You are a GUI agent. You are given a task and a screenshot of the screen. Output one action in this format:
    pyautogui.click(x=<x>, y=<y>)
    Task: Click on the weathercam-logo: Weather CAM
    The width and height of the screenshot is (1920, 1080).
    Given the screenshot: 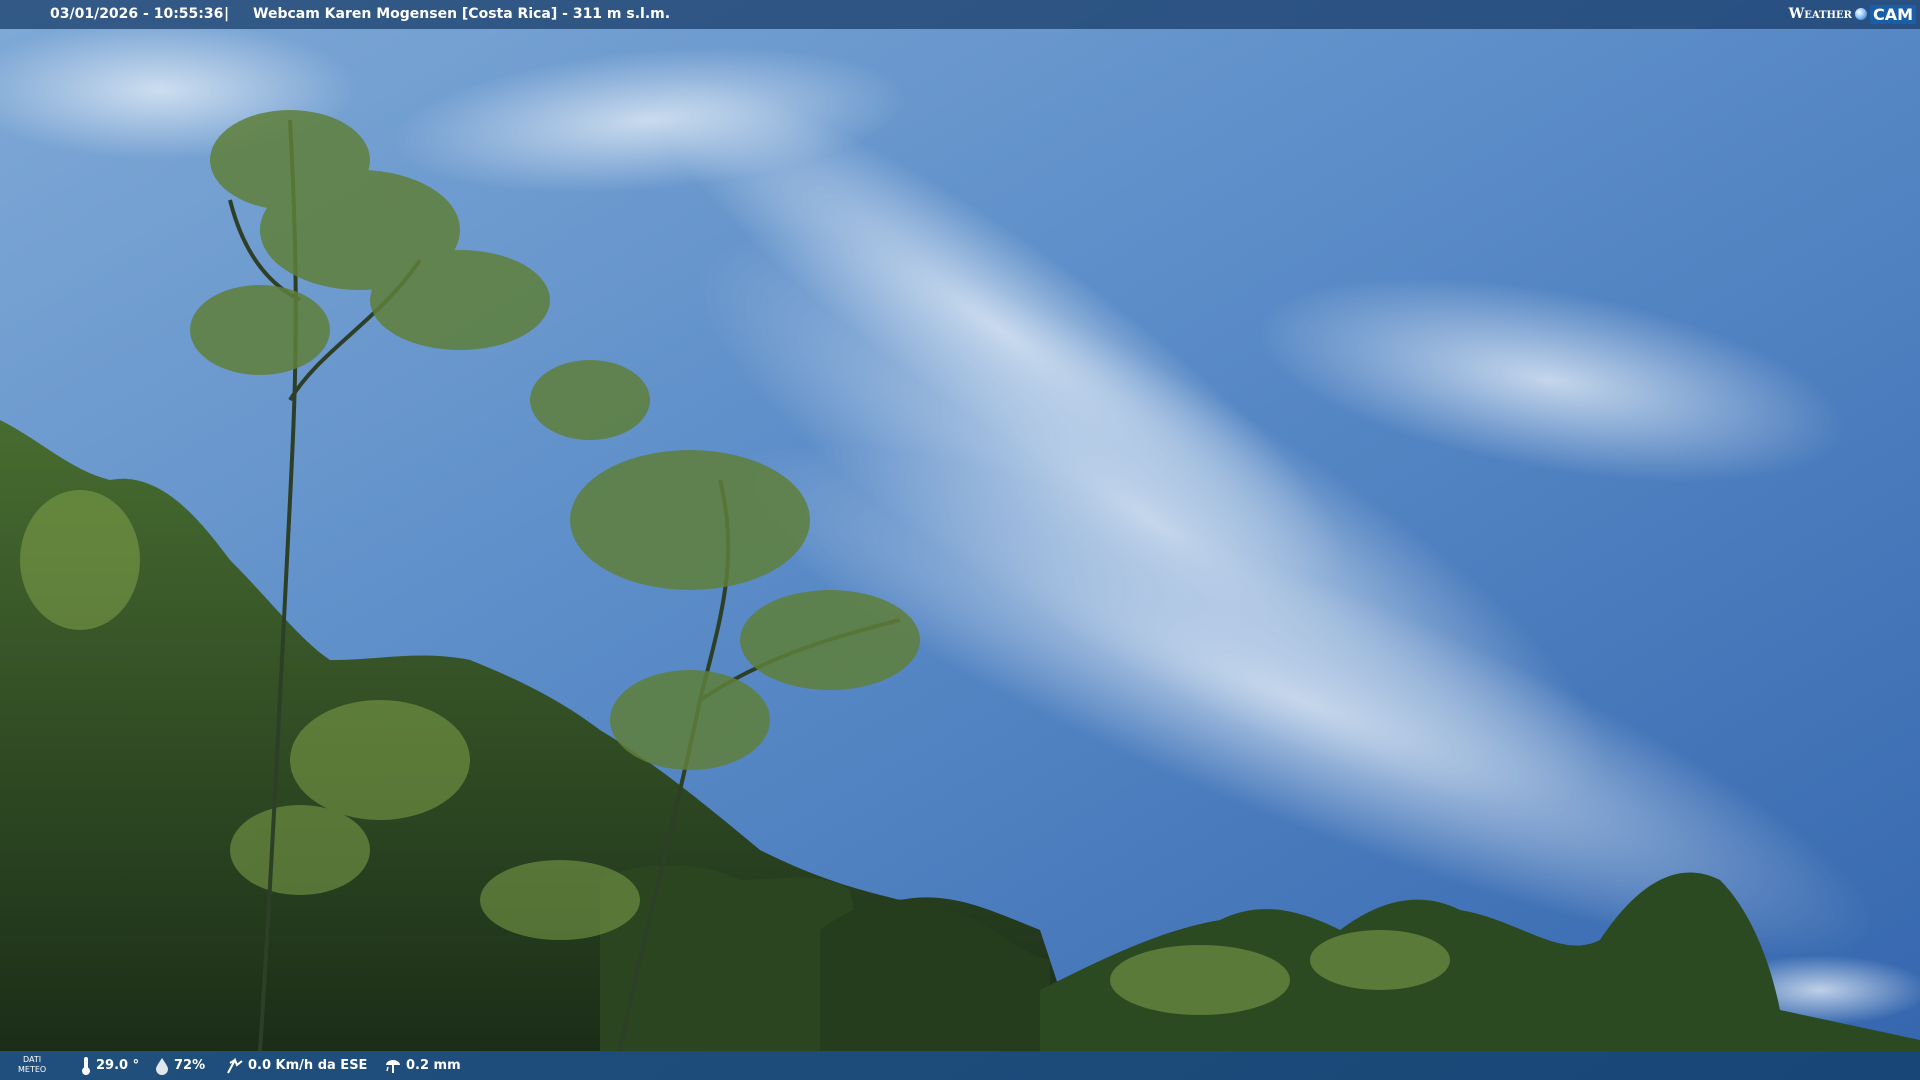 What is the action you would take?
    pyautogui.click(x=1852, y=14)
    